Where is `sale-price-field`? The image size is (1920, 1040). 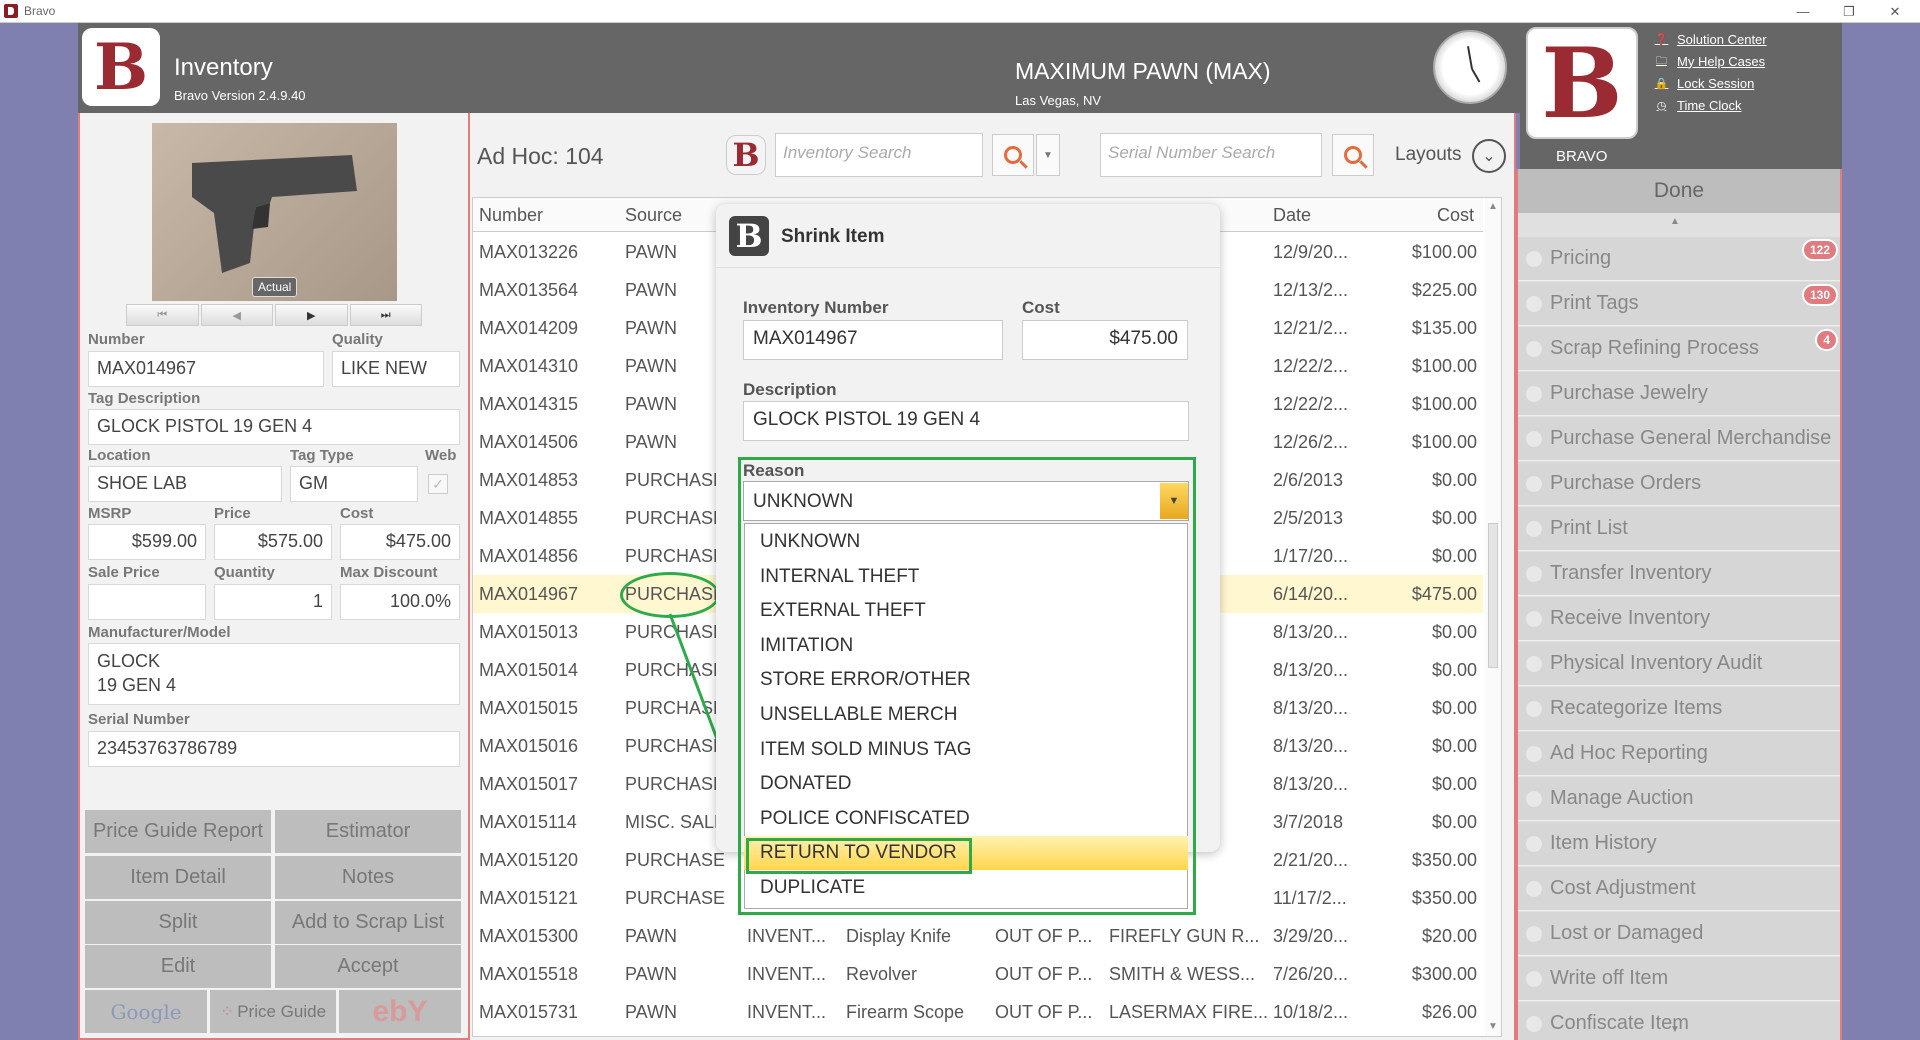
sale-price-field is located at coordinates (147, 602).